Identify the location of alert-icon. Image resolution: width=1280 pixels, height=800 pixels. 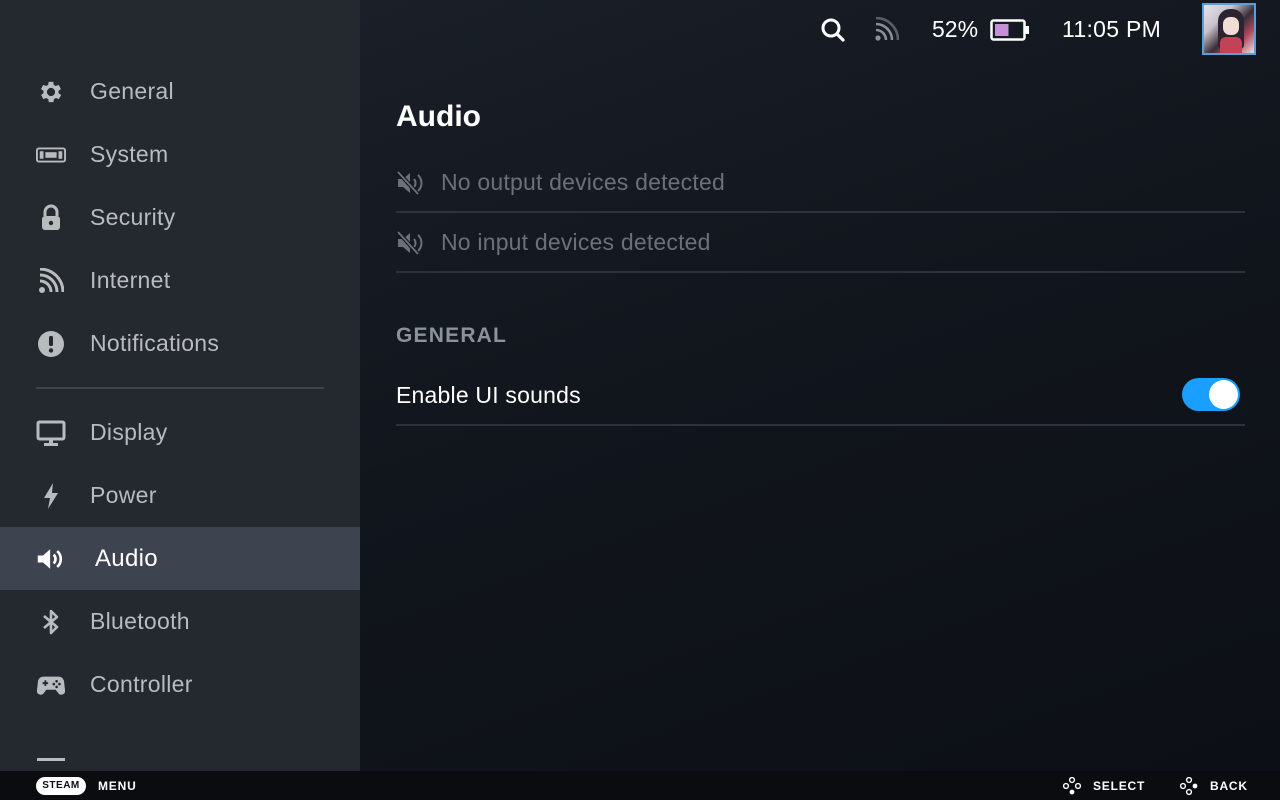
(51, 344).